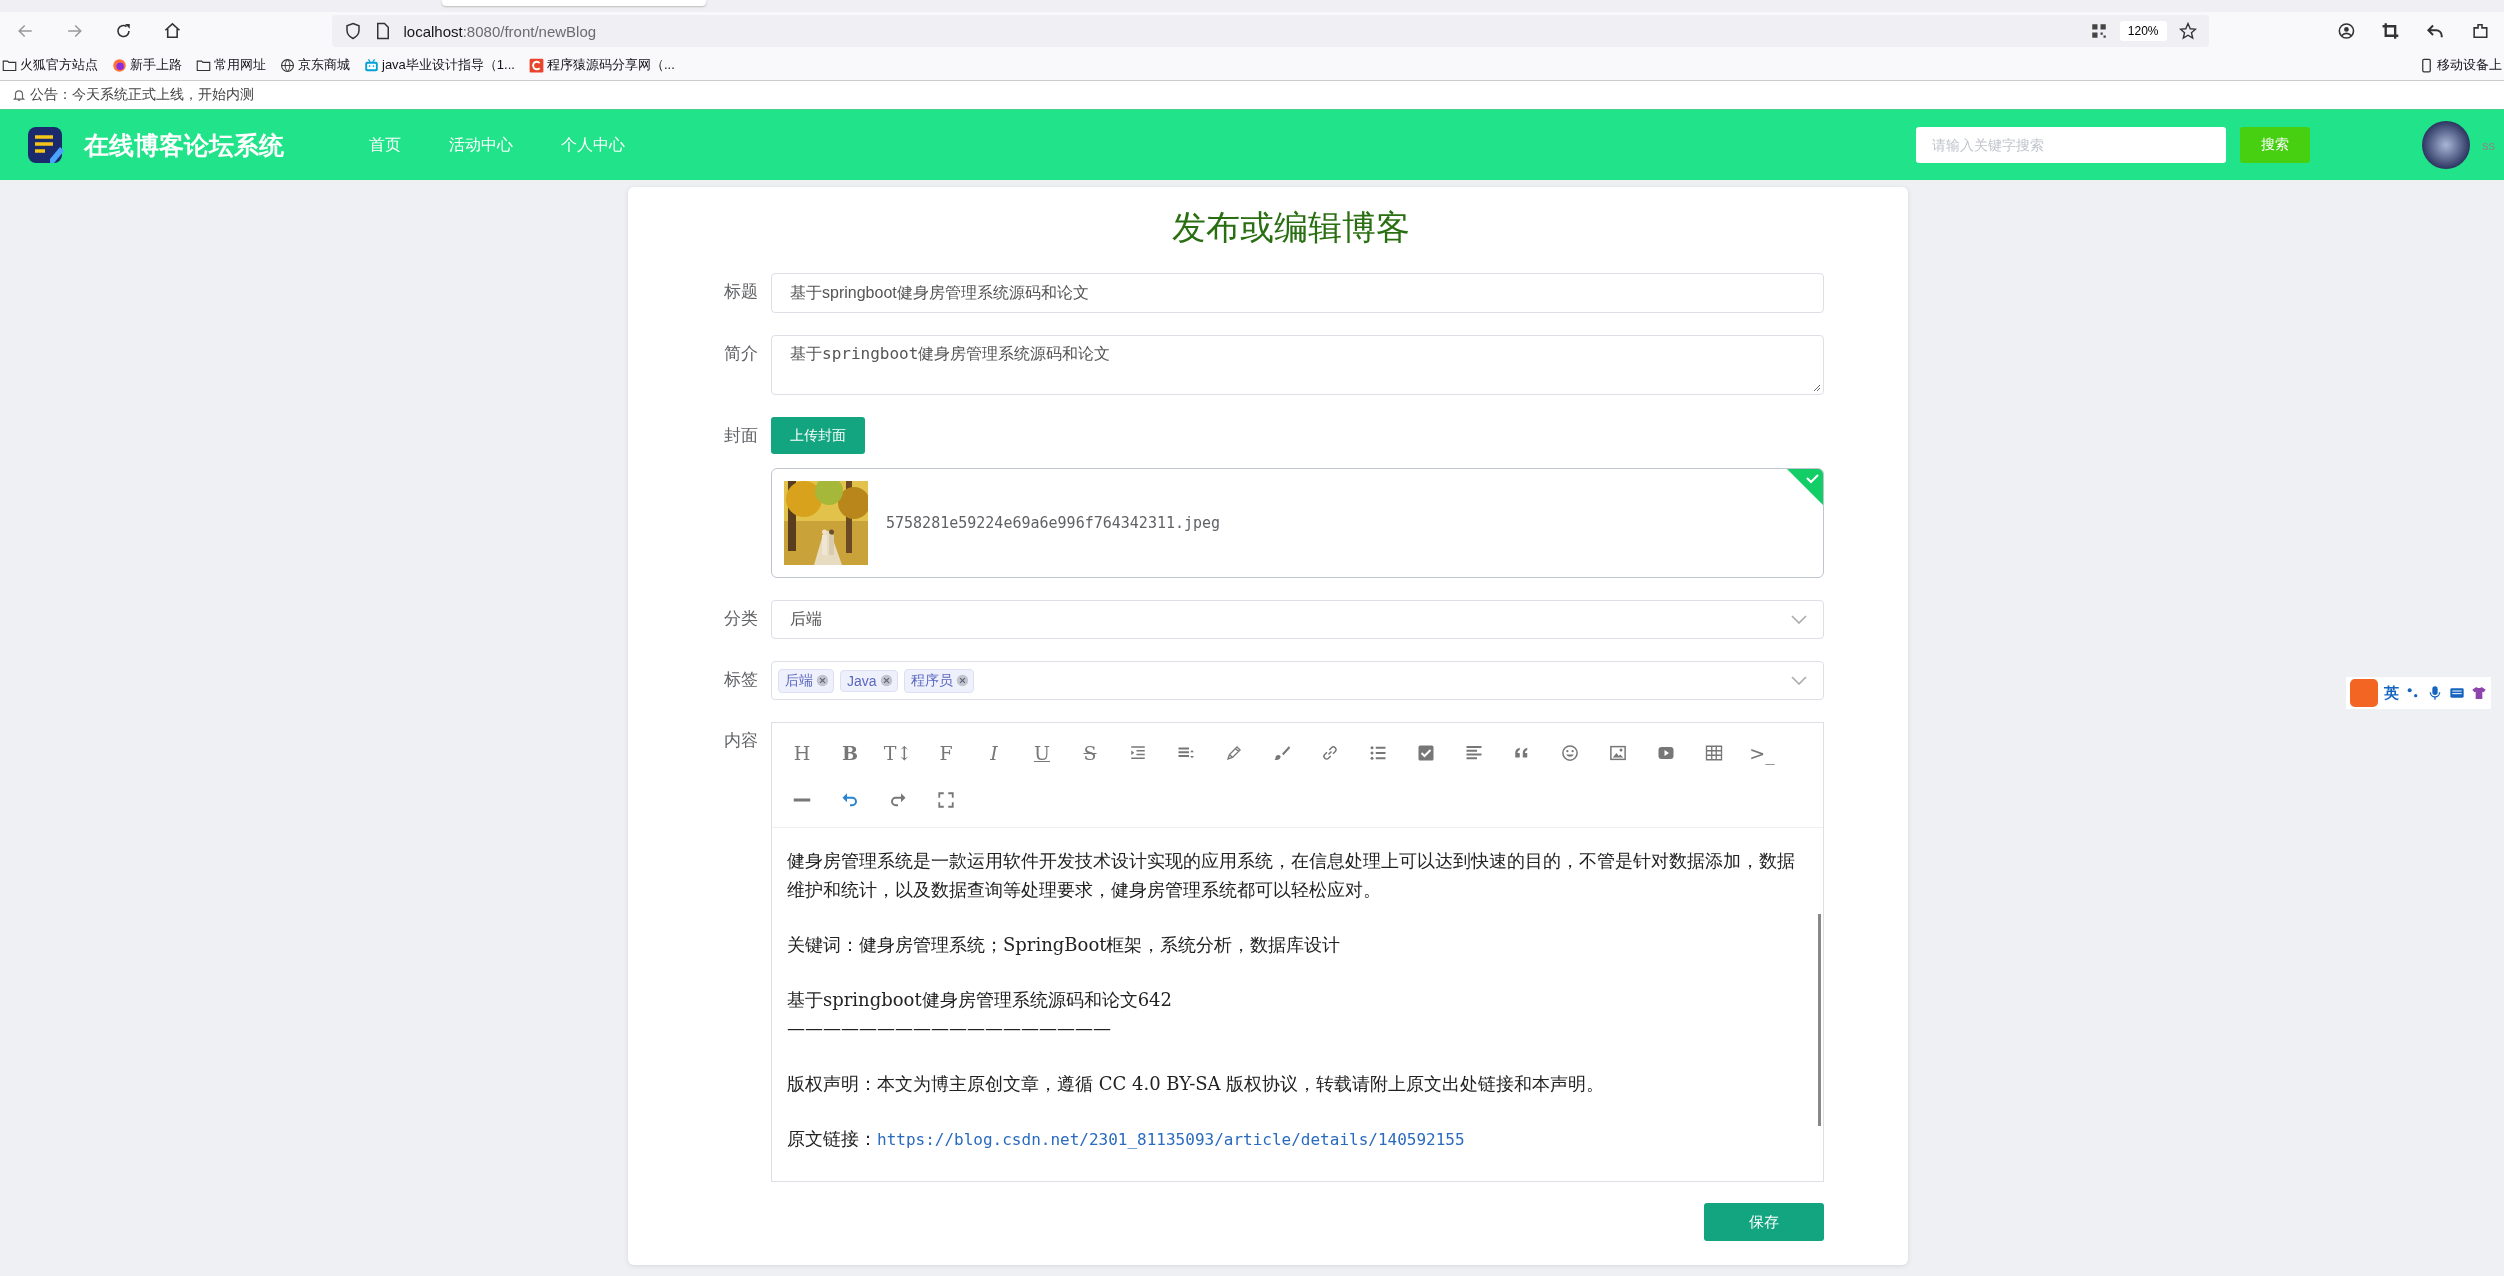 Image resolution: width=2504 pixels, height=1276 pixels. I want to click on file-name: 5758281e59224e69a6e996f764342311.jpeg, so click(1053, 523).